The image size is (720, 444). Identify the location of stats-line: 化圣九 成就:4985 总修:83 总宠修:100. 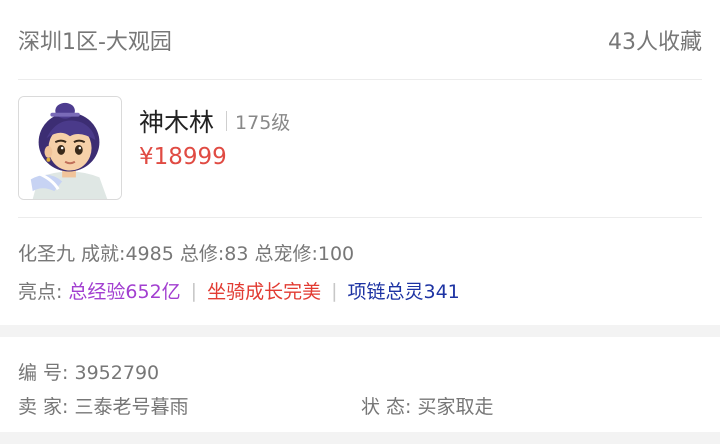
(186, 254).